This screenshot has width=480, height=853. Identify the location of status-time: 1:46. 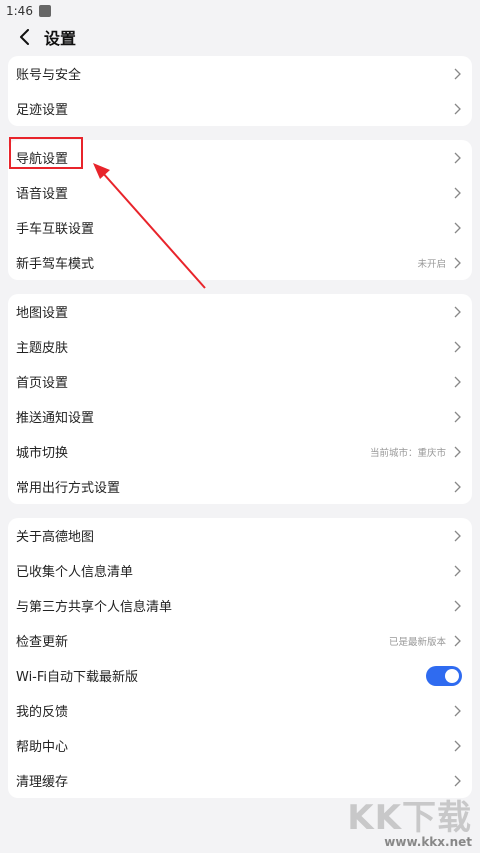
(19, 11).